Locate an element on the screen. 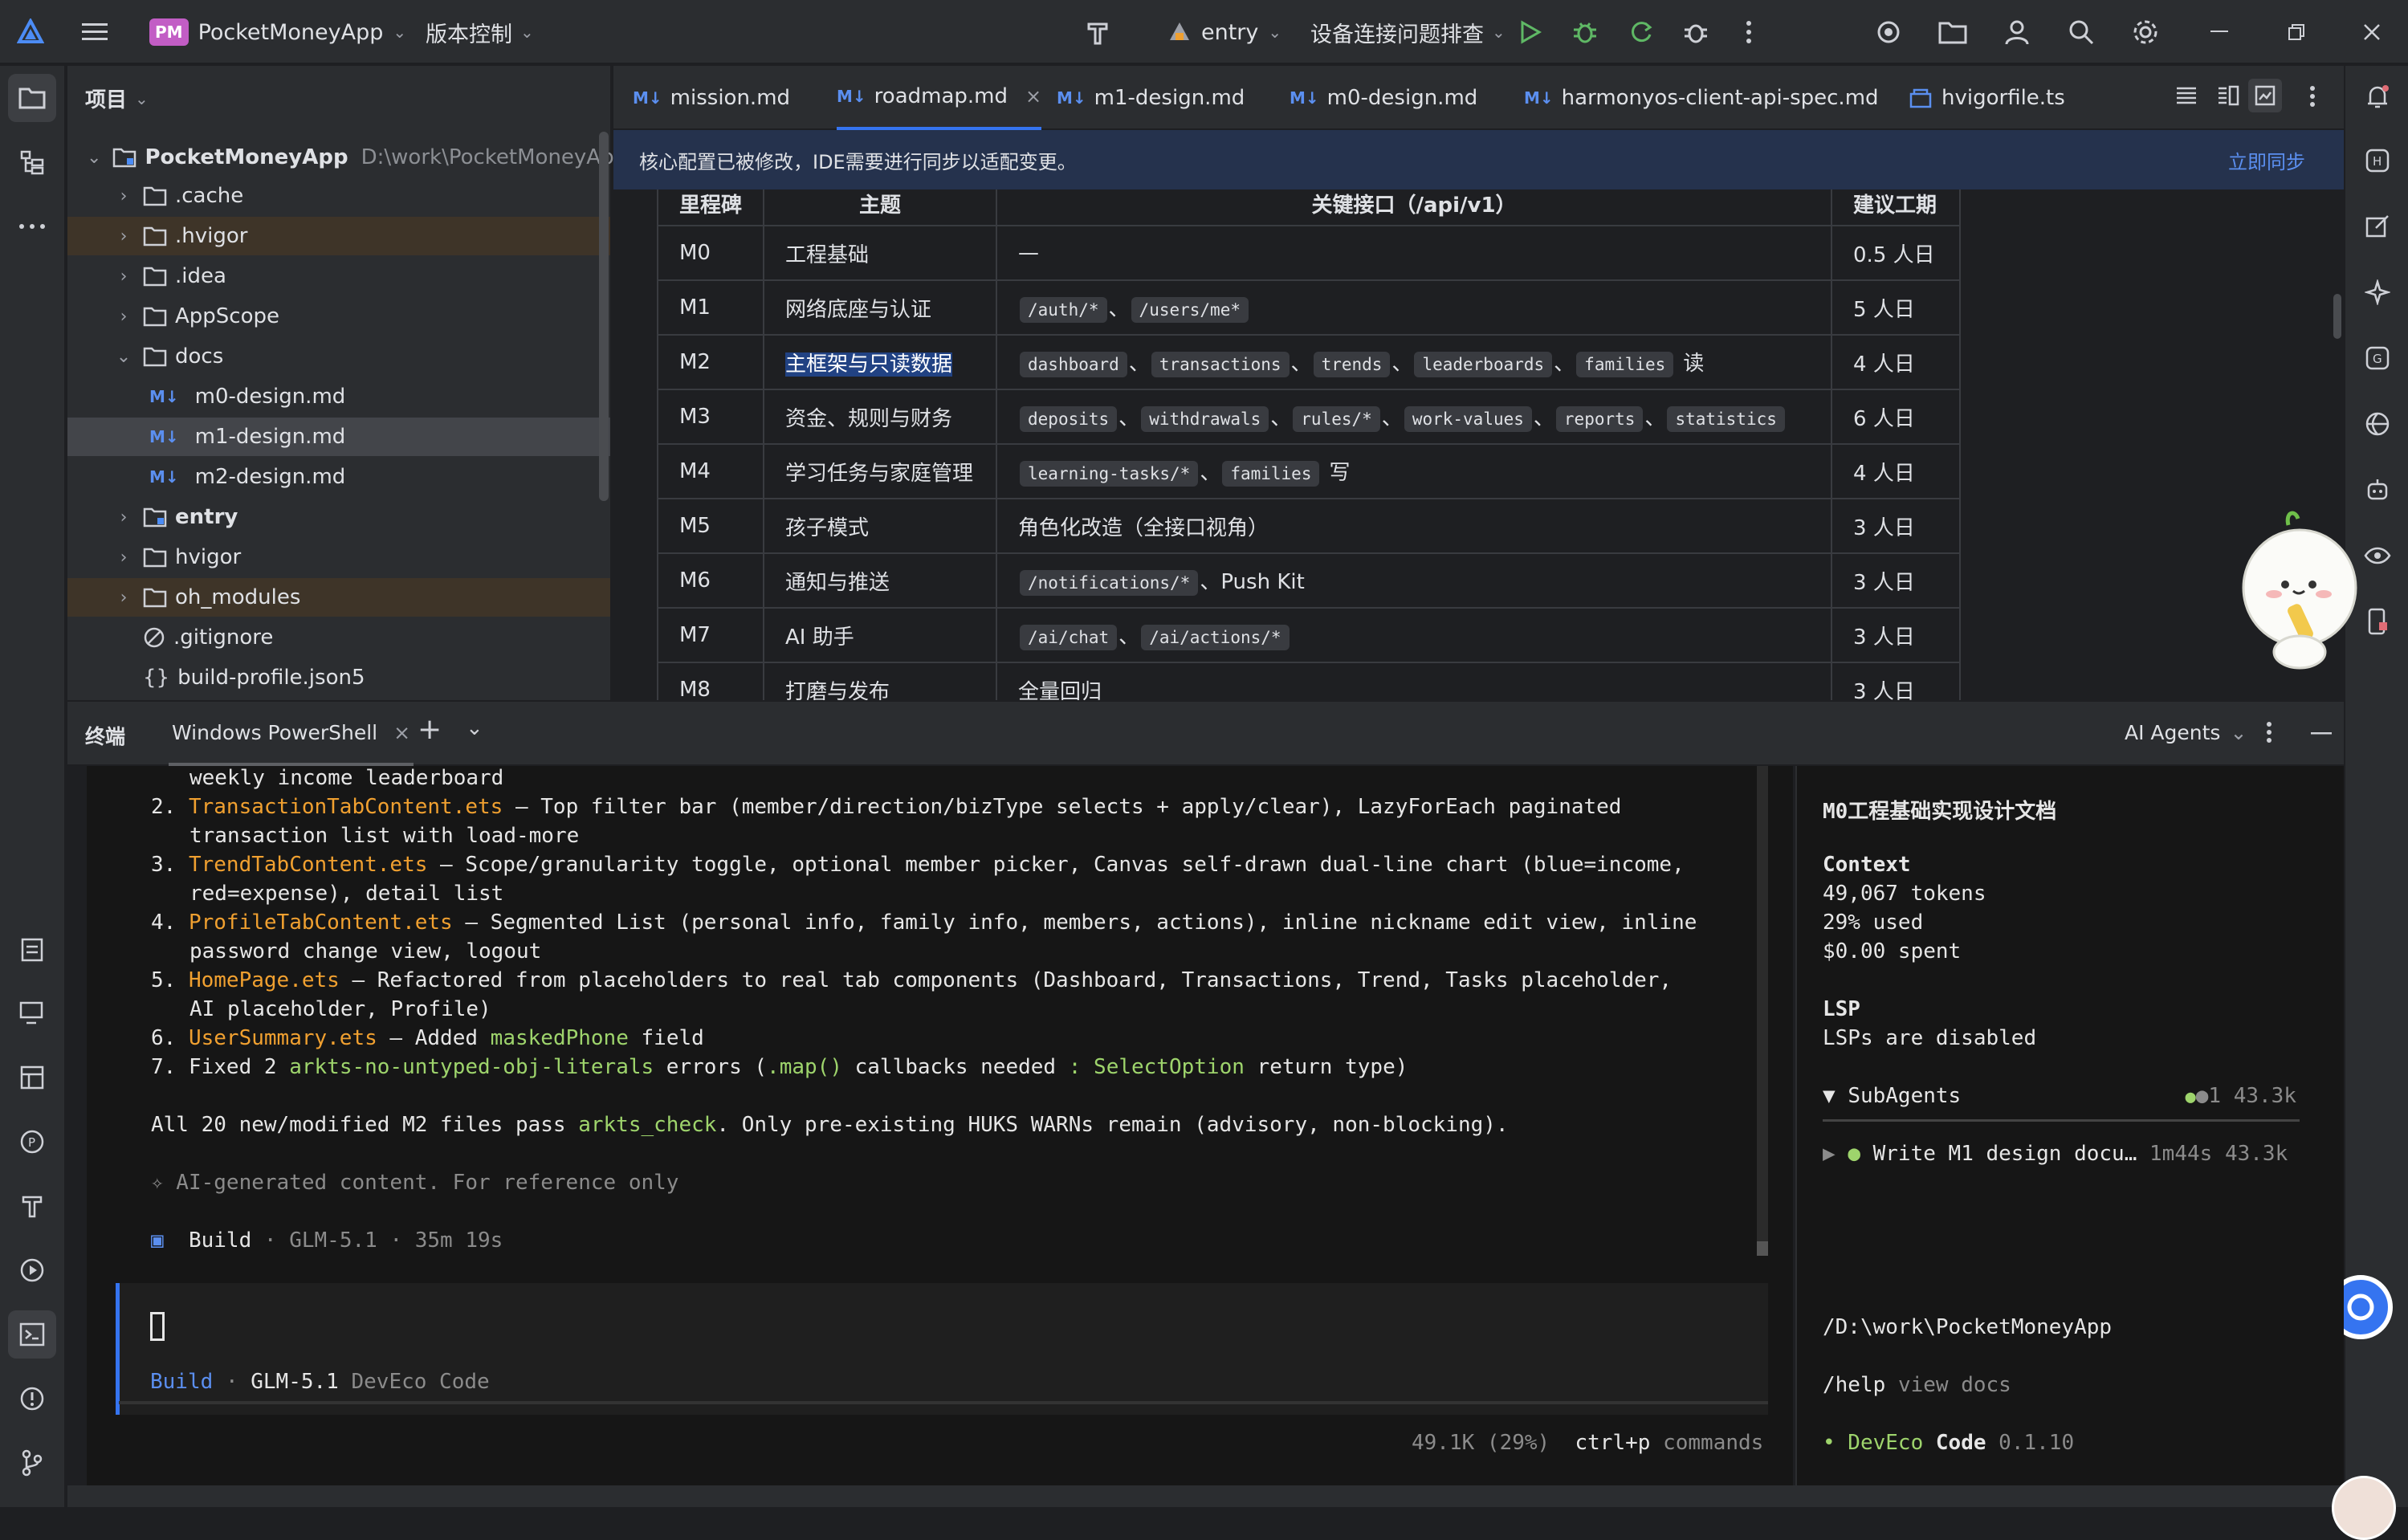 The image size is (2408, 1540). todo-icon is located at coordinates (32, 949).